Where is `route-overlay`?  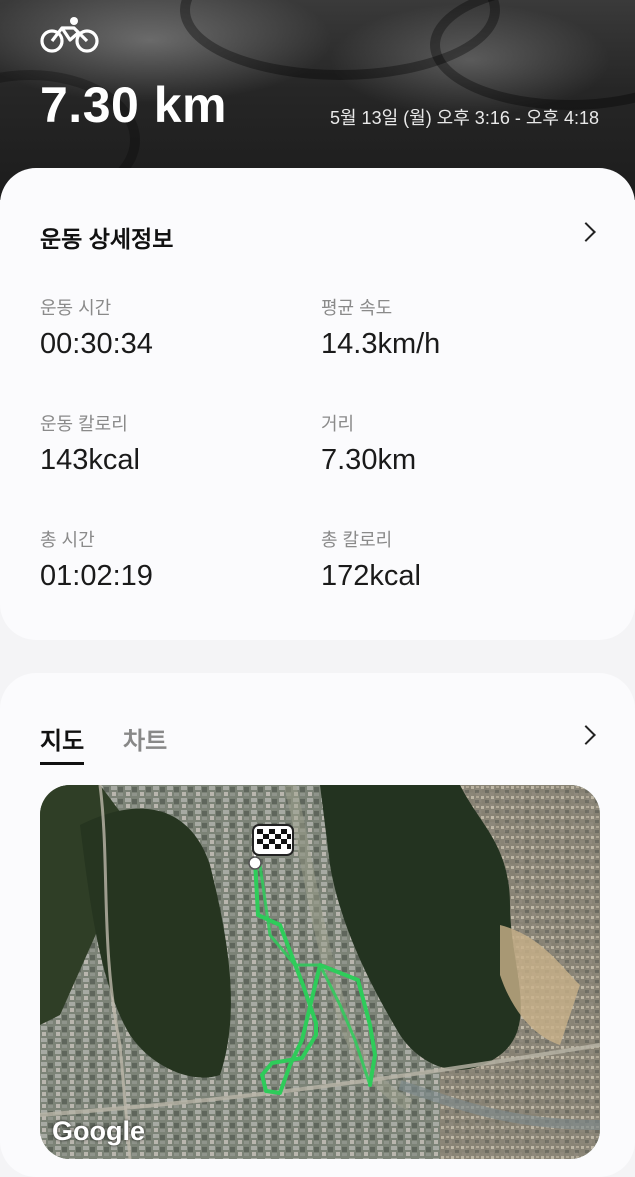
route-overlay is located at coordinates (312, 959).